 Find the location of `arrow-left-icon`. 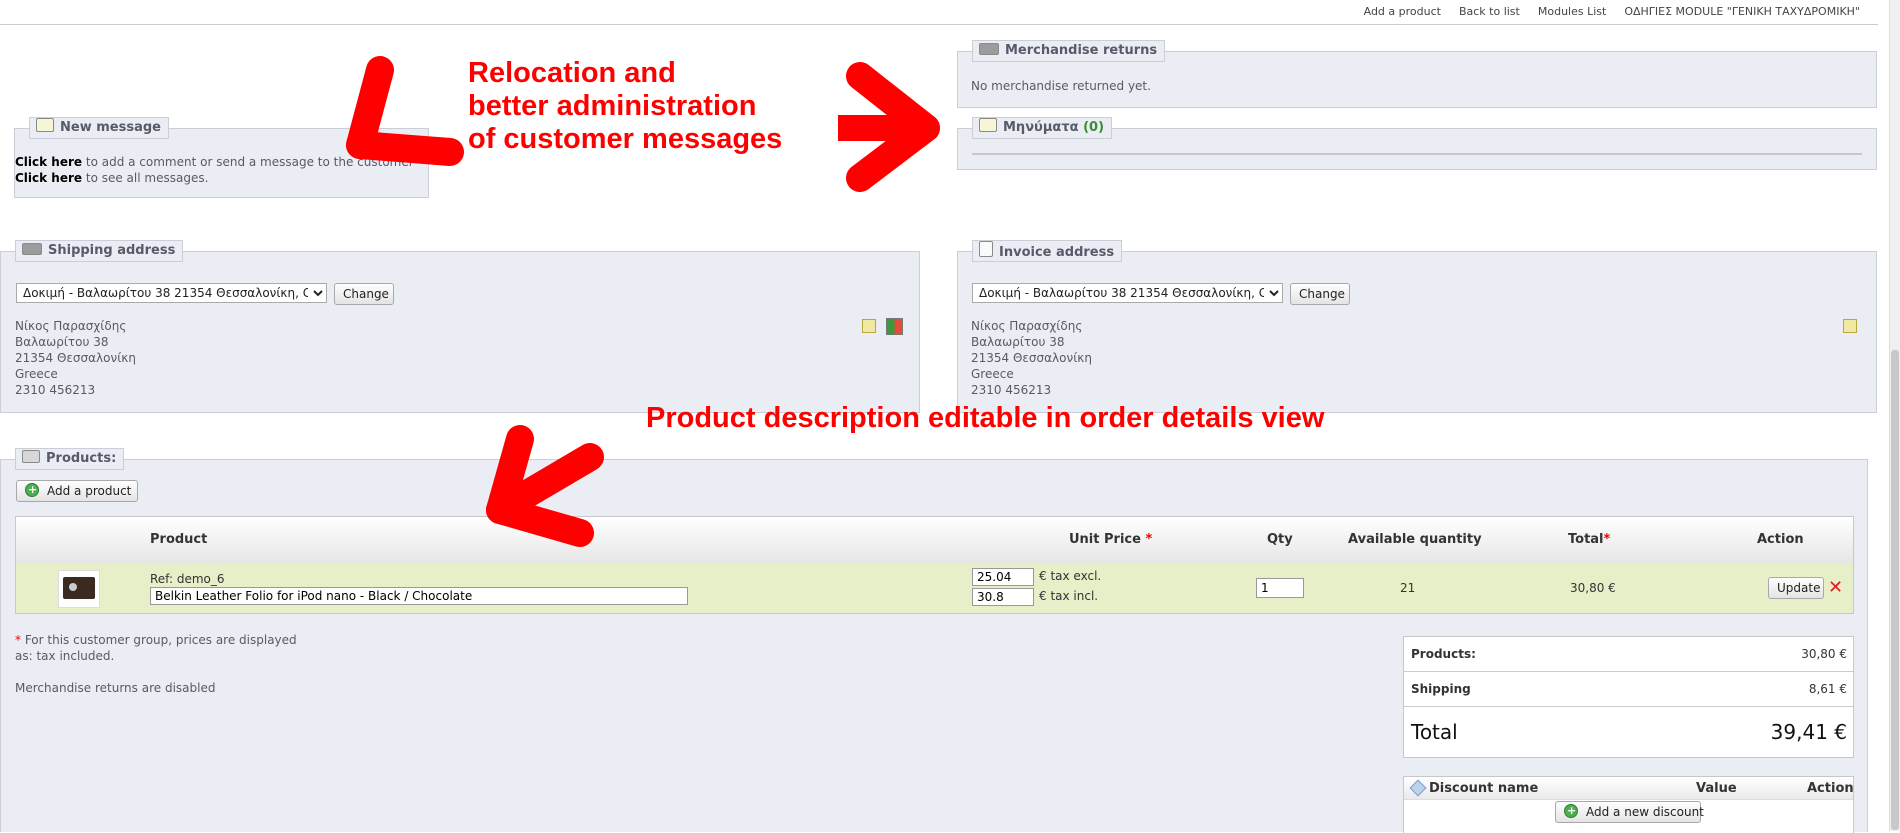

arrow-left-icon is located at coordinates (405, 111).